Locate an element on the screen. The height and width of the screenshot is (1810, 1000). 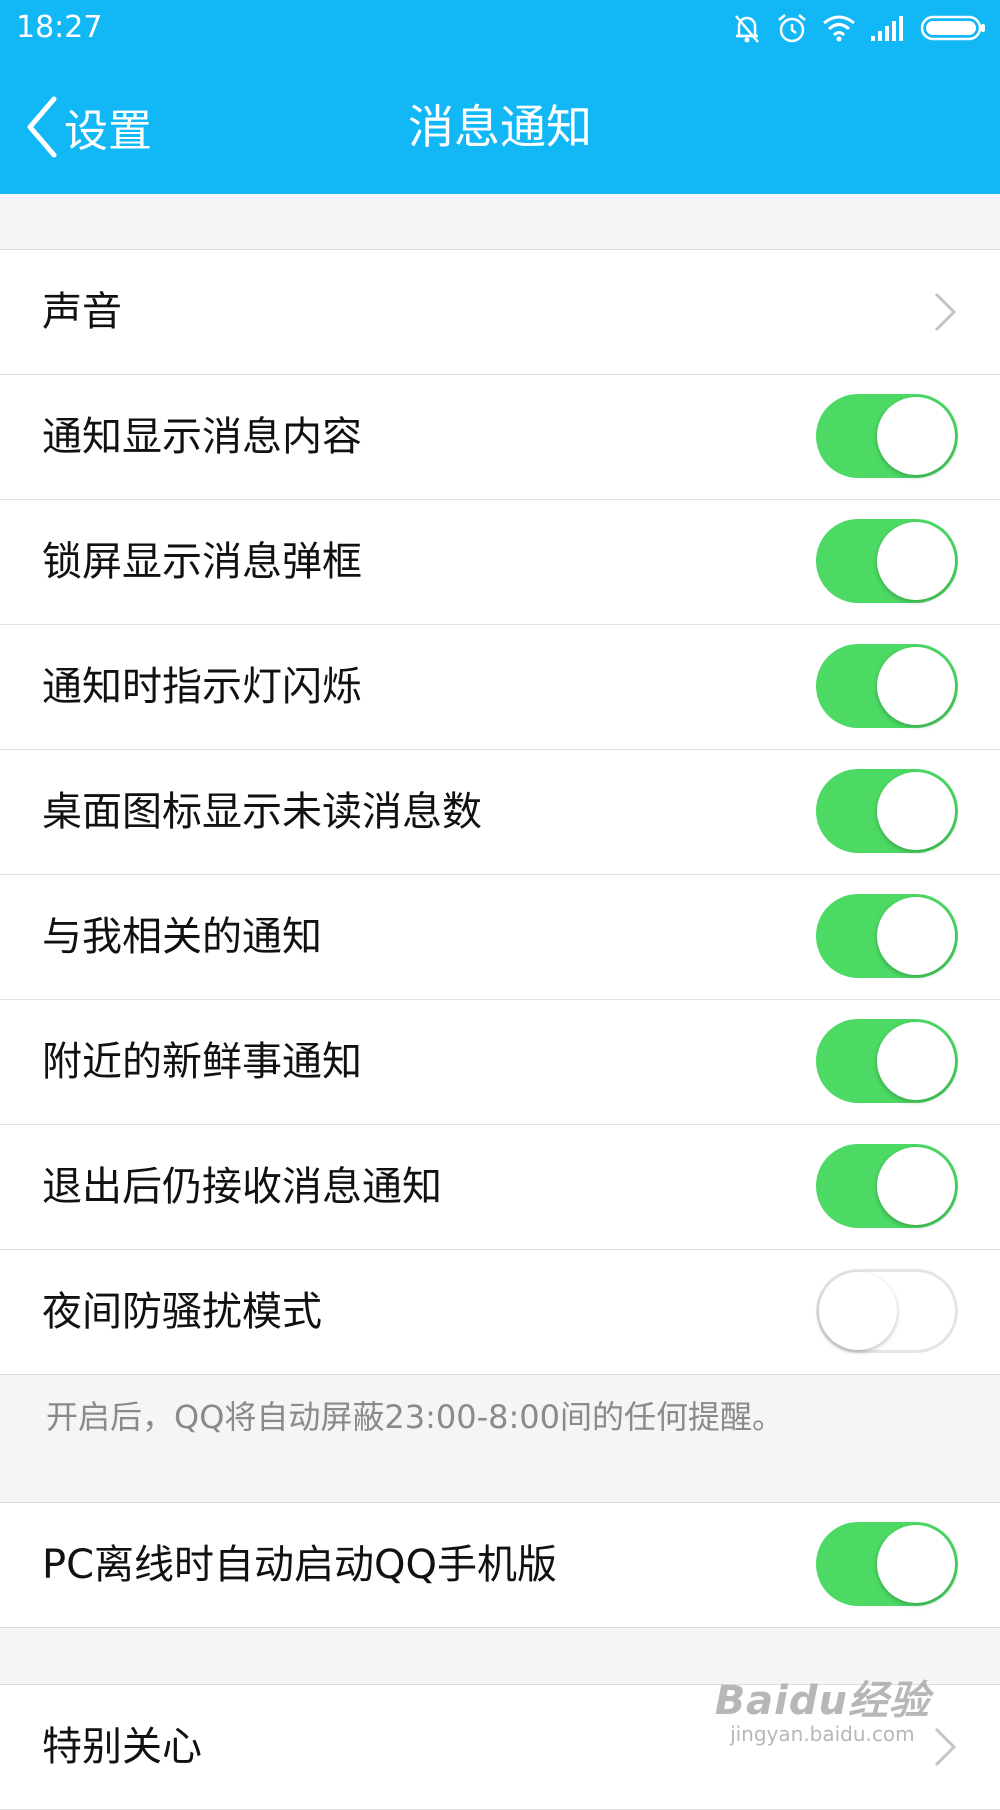
setting-row-unread-badge: 桌面图标显示未读消息数 is located at coordinates (500, 811).